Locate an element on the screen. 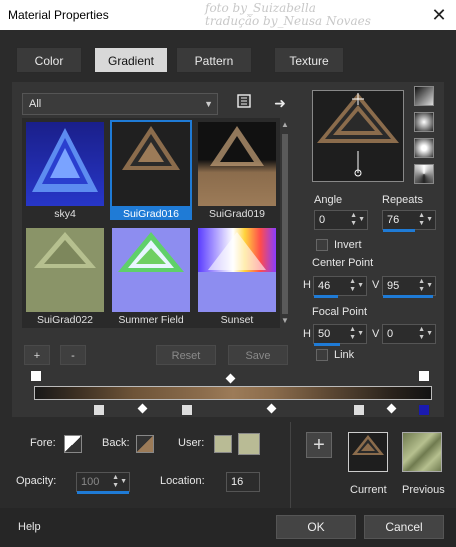  tab-gradient: Gradient is located at coordinates (131, 60).